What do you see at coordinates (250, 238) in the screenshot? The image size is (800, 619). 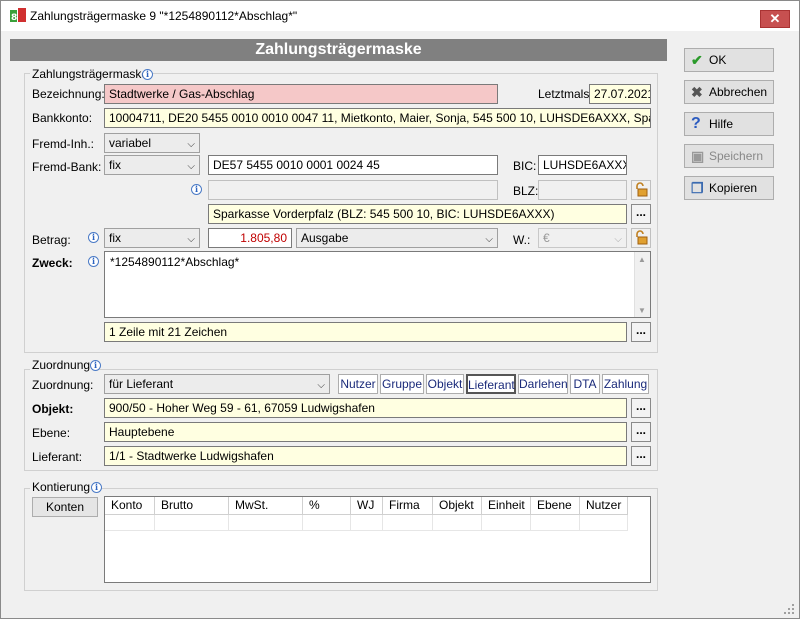 I see `betrag-amount-field: 1.805,80` at bounding box center [250, 238].